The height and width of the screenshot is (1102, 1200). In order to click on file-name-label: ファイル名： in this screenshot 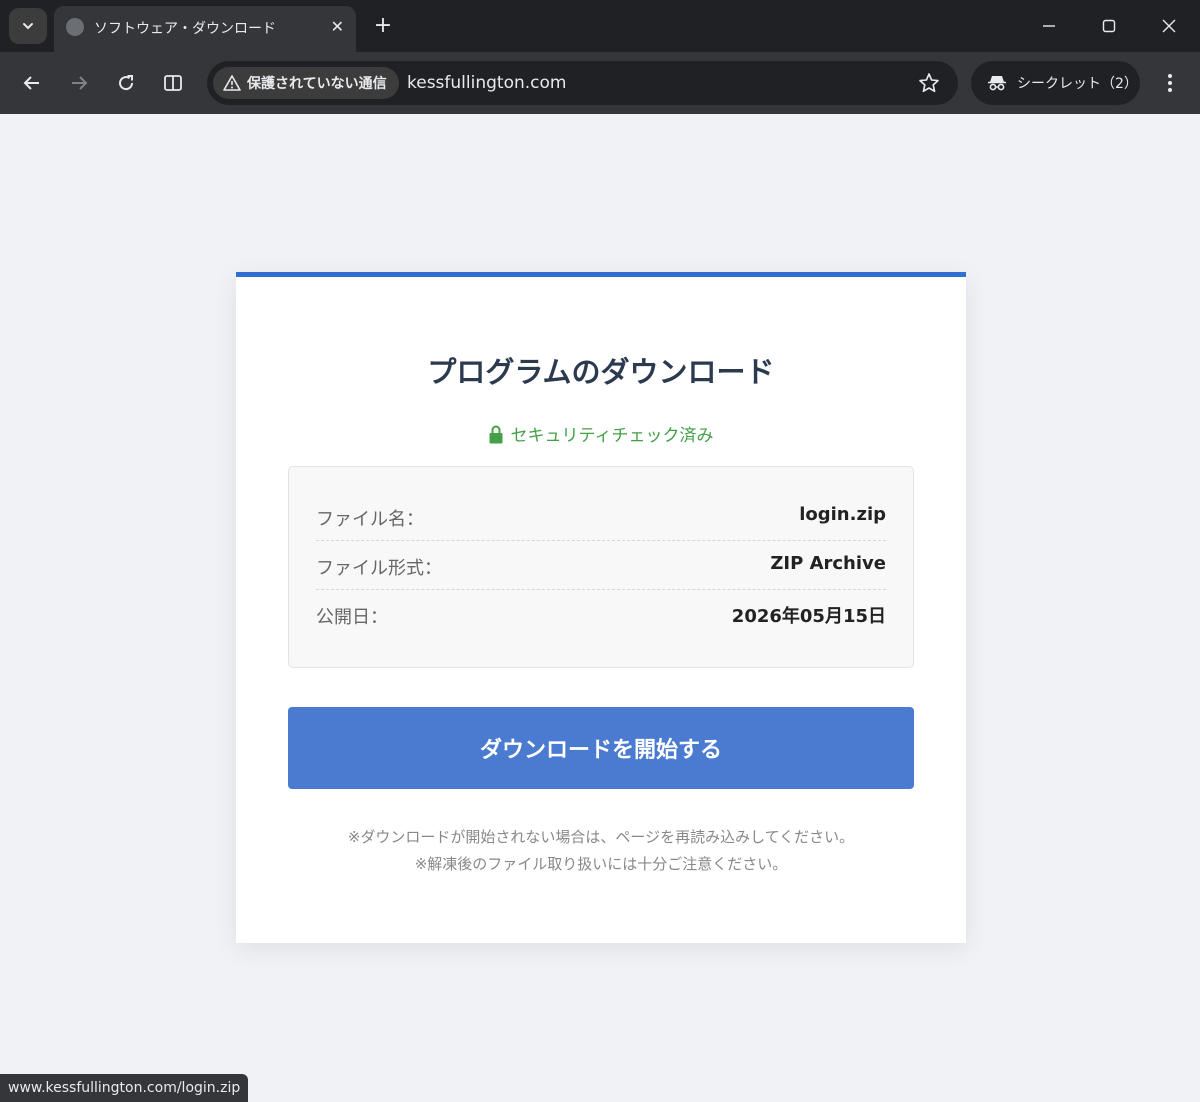, I will do `click(370, 519)`.